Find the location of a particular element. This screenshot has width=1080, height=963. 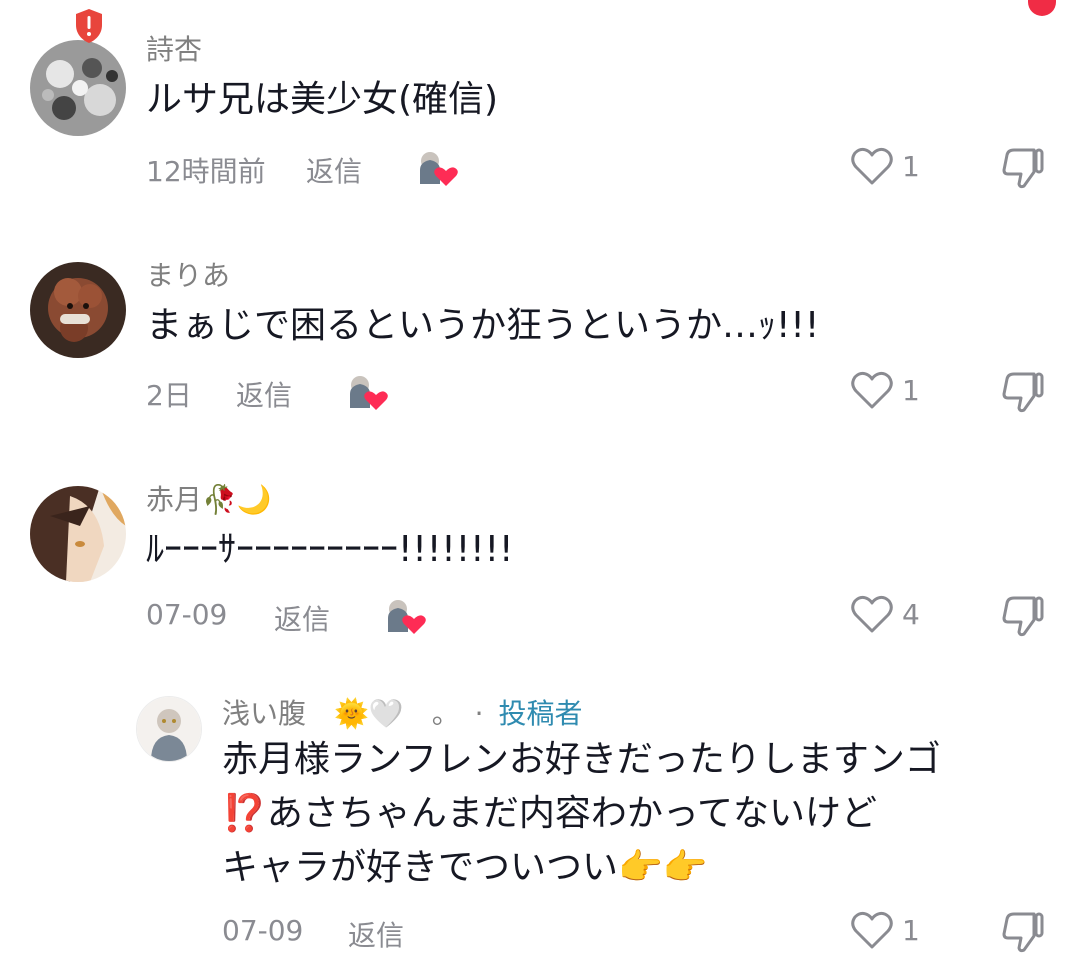

like-count: 4 is located at coordinates (911, 614).